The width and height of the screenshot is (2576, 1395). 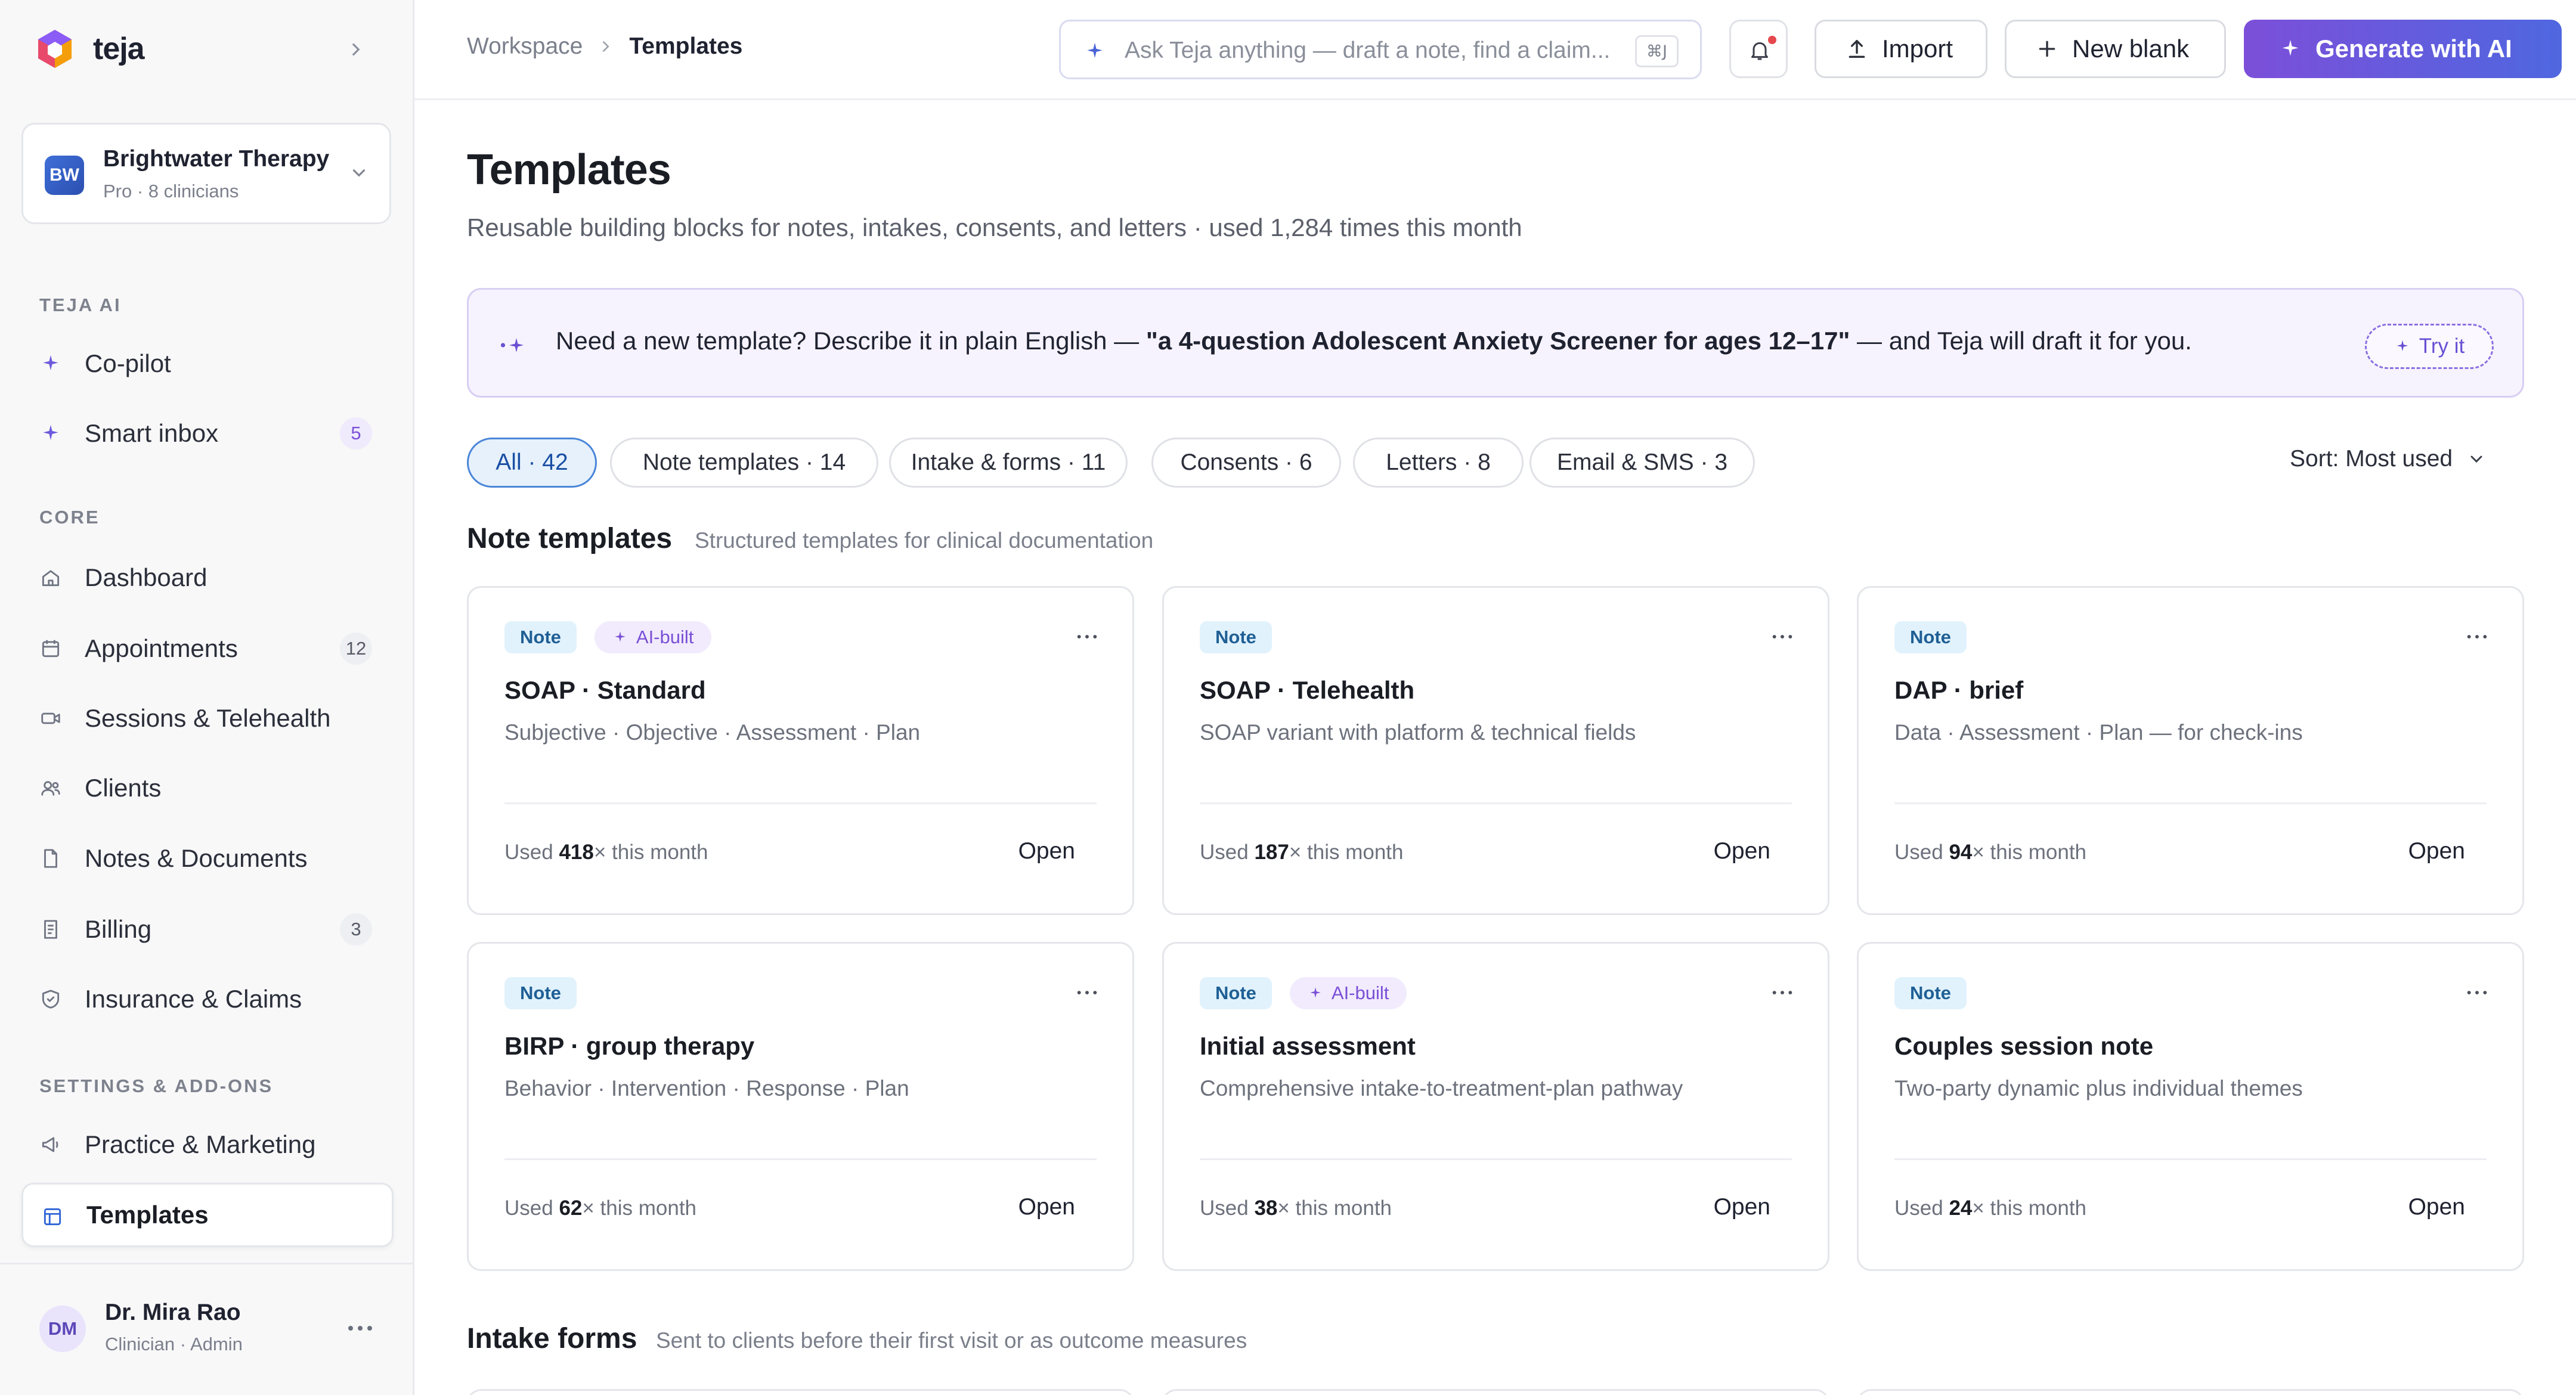 I want to click on sidebar-item-practice-marketing: Practice & Marketing, so click(x=208, y=1144).